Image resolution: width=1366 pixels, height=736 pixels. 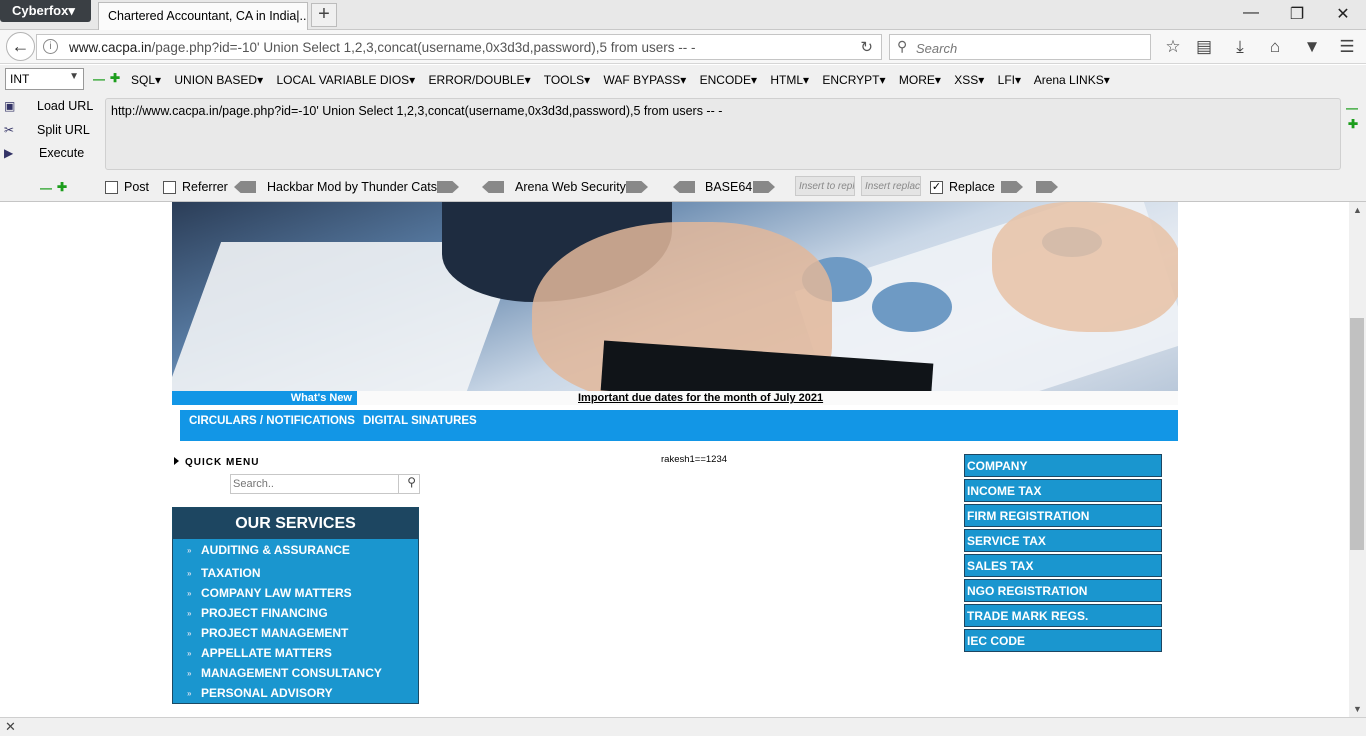 I want to click on service-label: PERSONAL ADVISORY, so click(x=267, y=693).